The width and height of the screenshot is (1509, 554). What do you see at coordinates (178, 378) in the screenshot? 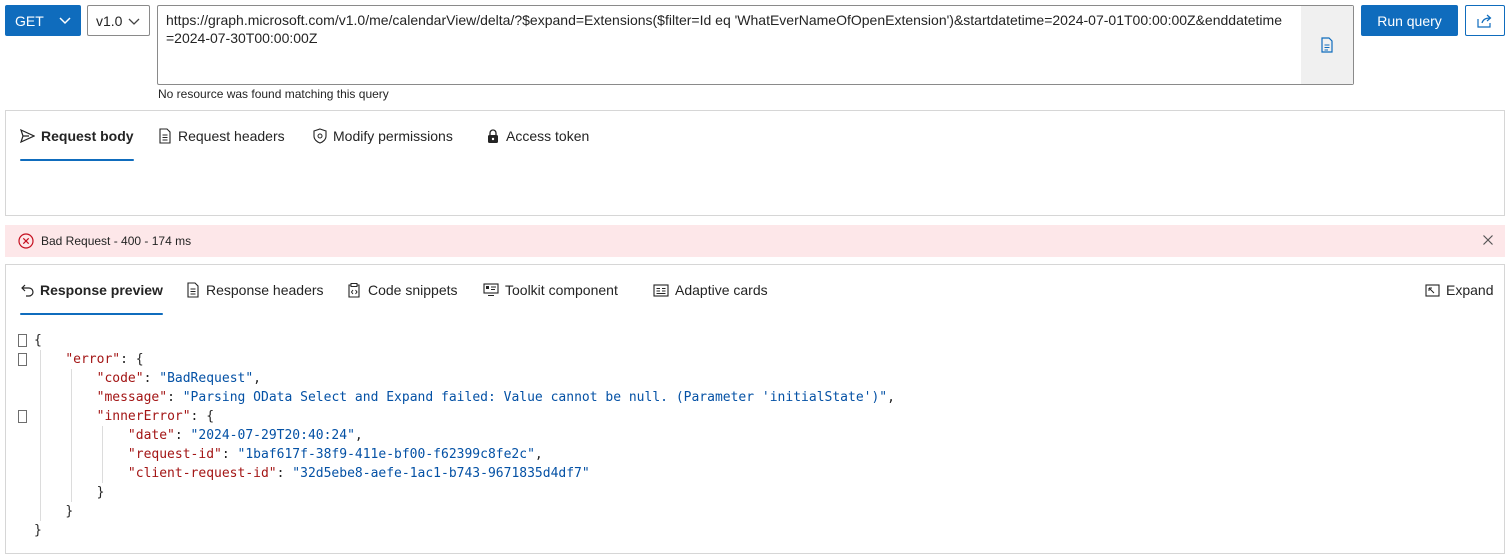
I see `json-line: "code": "BadRequest",` at bounding box center [178, 378].